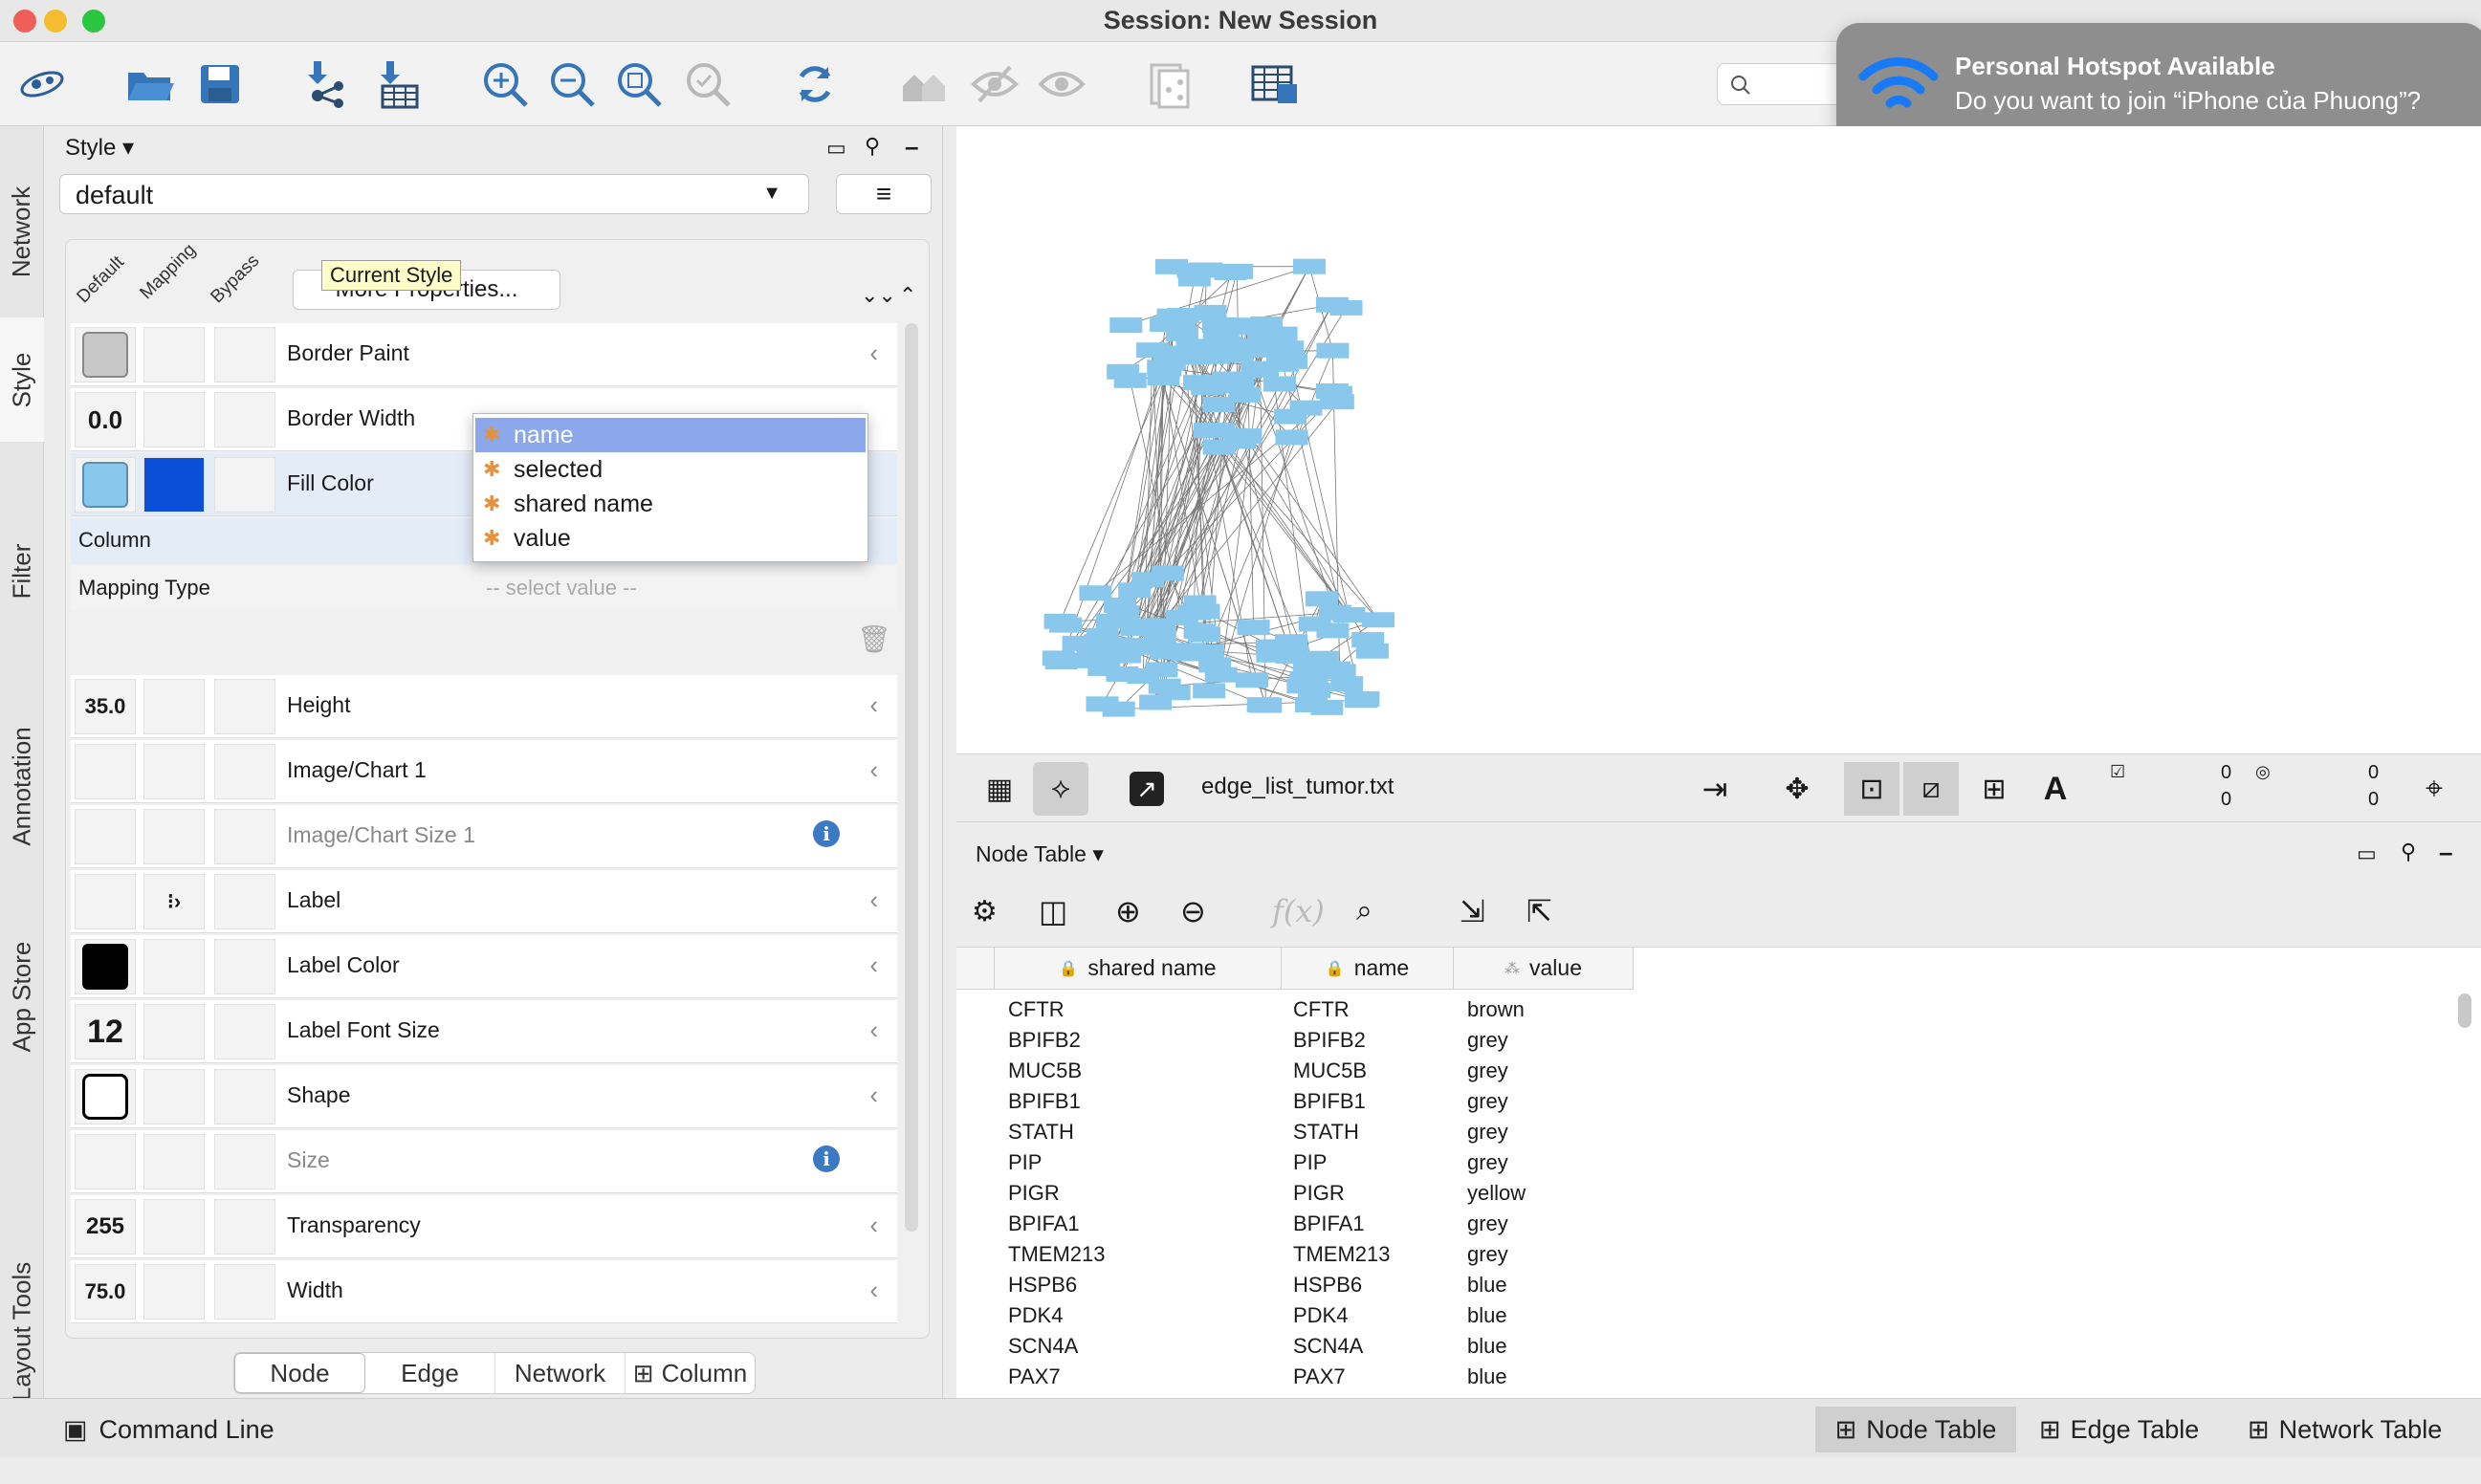 This screenshot has width=2481, height=1484. I want to click on table-cell: PDK4, so click(1320, 1315).